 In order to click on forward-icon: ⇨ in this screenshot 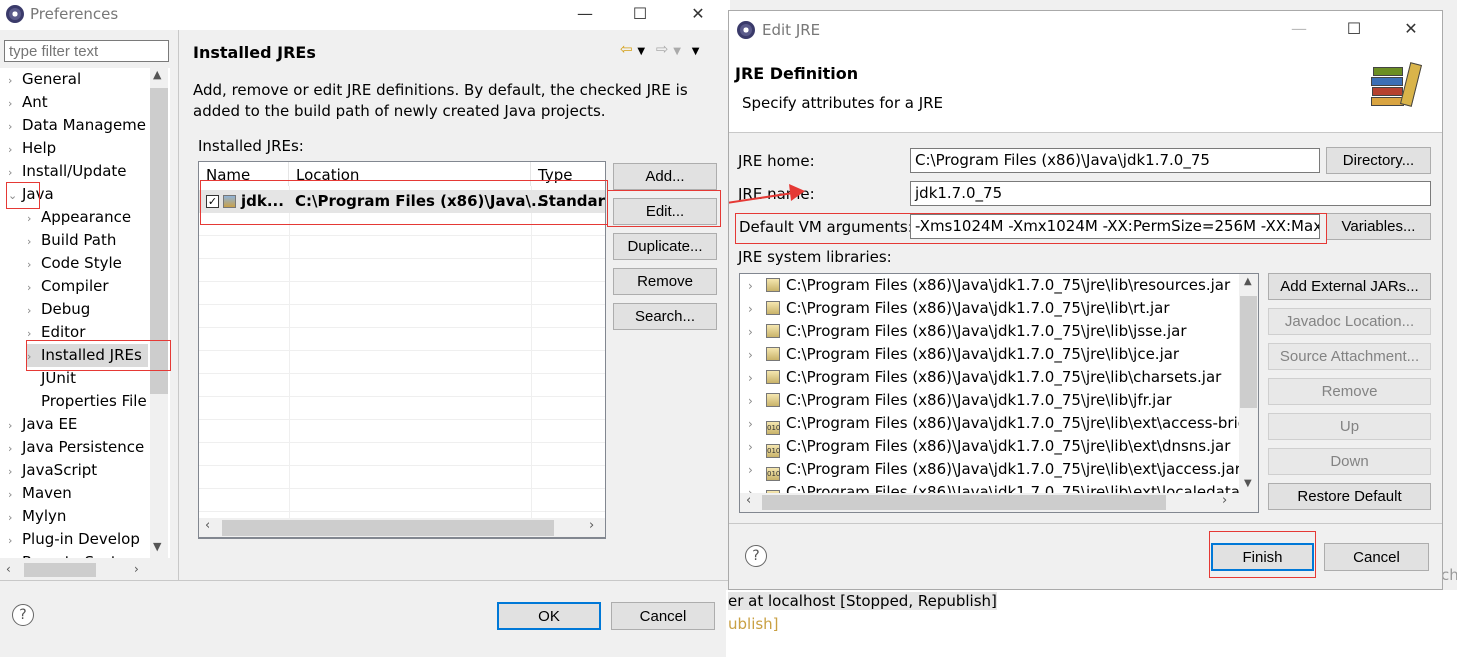, I will do `click(662, 49)`.